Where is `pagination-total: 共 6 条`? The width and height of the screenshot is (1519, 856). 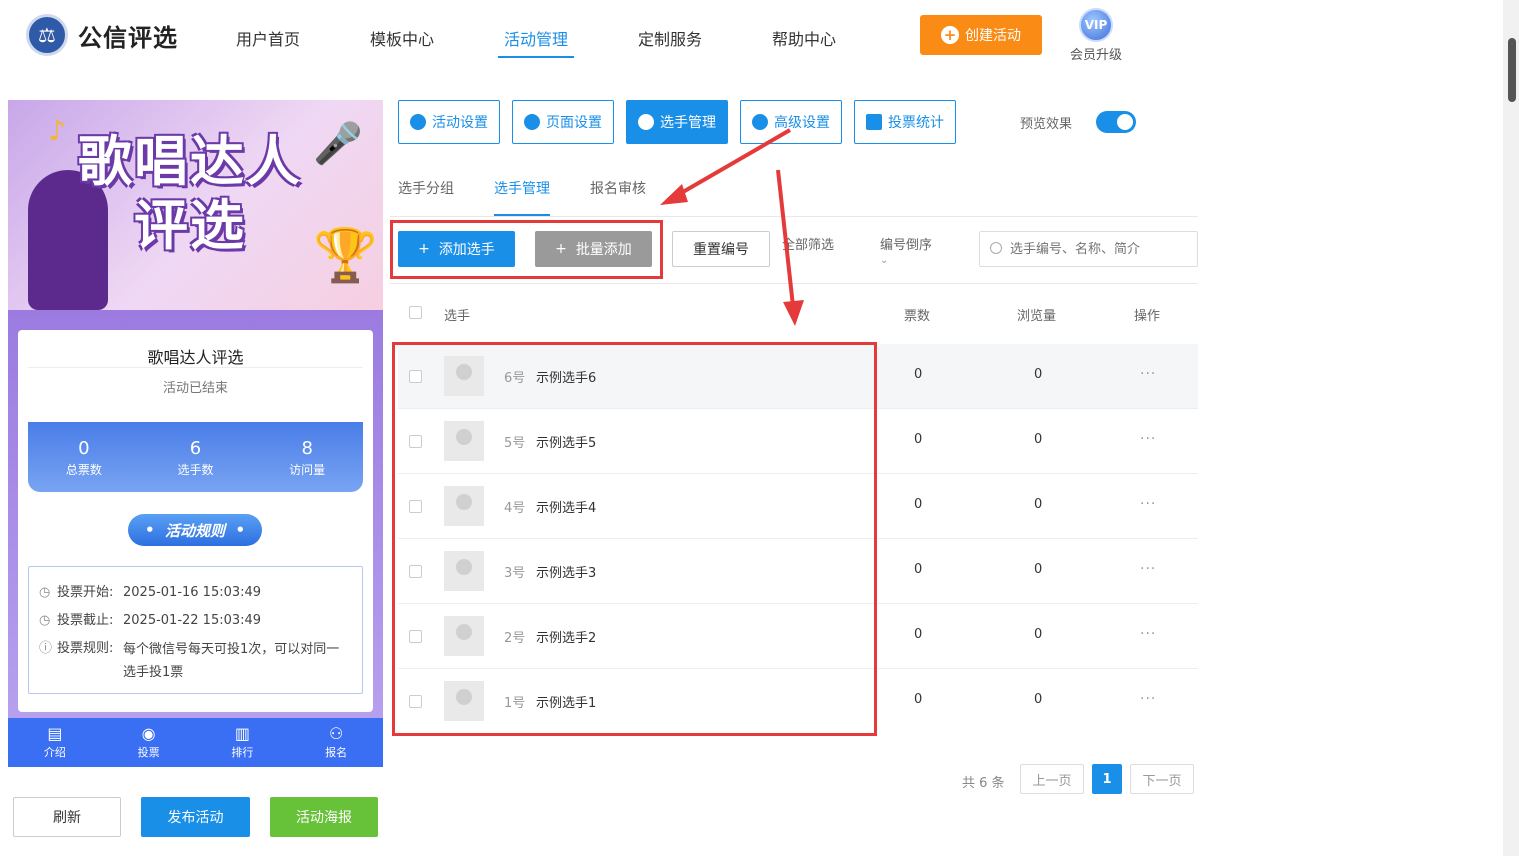
pagination-total: 共 6 条 is located at coordinates (983, 783).